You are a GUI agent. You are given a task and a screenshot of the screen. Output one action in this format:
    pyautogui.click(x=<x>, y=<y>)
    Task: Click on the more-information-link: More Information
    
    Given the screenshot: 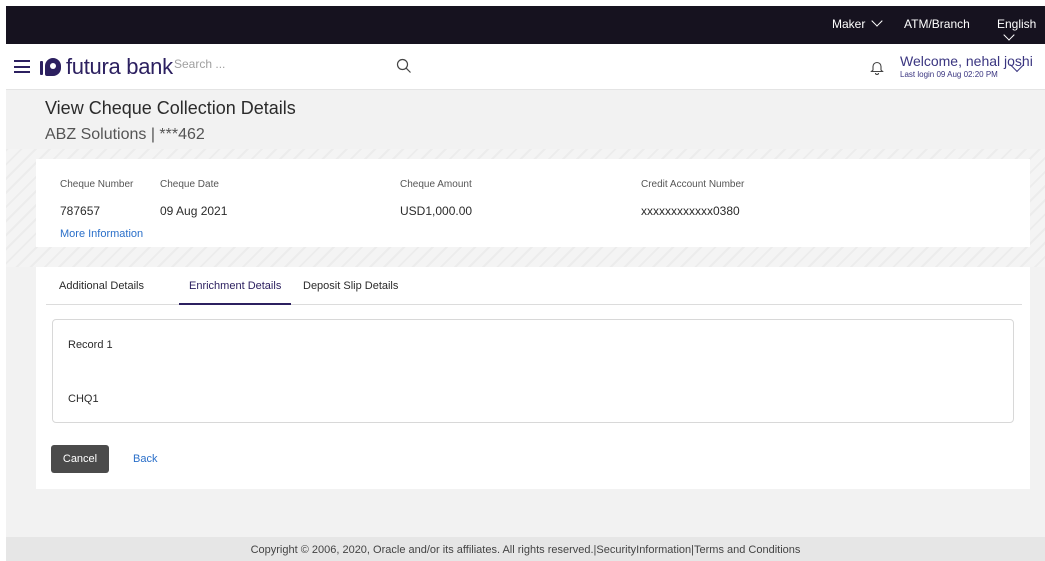 What is the action you would take?
    pyautogui.click(x=101, y=234)
    